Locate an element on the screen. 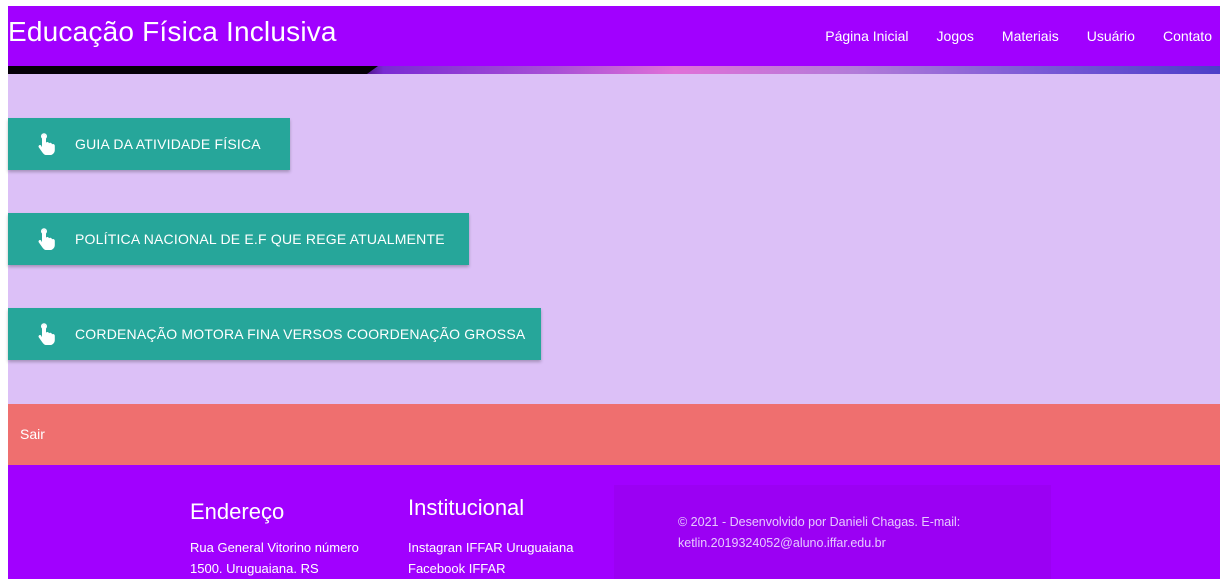 The image size is (1228, 579). header-gradient-stripe is located at coordinates (614, 70).